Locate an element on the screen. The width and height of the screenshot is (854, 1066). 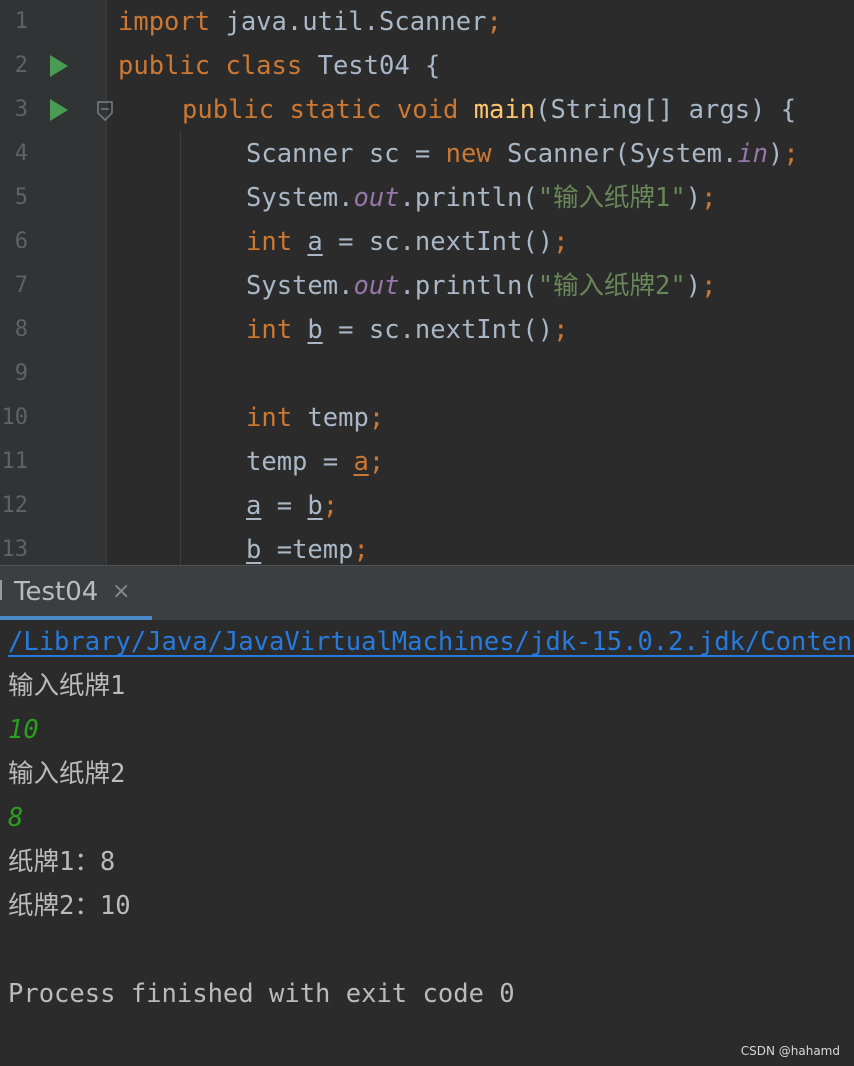
code-text: int b = sc.nextInt(); is located at coordinates (407, 330).